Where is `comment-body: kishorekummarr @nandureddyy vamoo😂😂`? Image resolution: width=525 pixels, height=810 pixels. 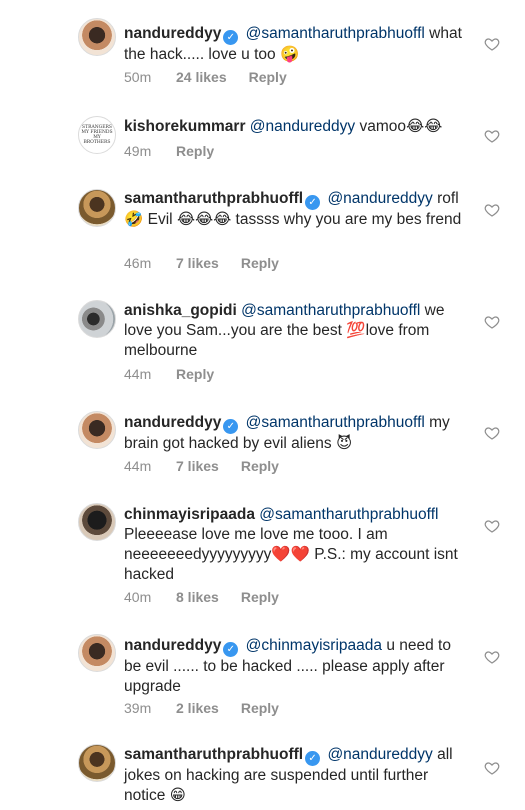 comment-body: kishorekummarr @nandureddyy vamoo😂😂 is located at coordinates (296, 127).